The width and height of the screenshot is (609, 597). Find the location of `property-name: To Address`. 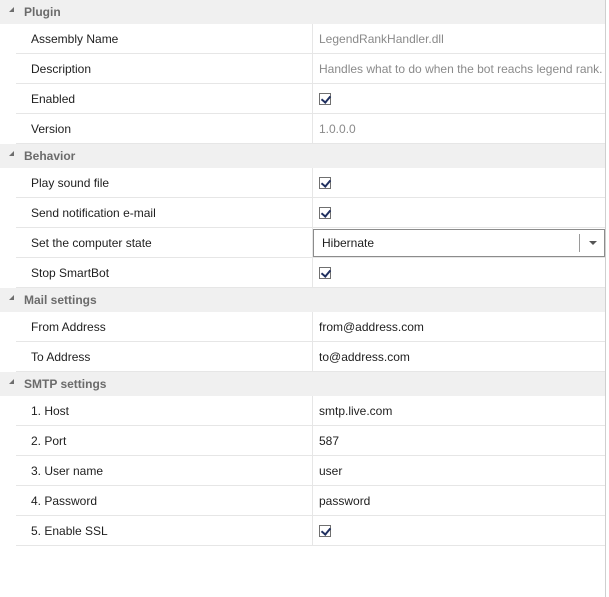

property-name: To Address is located at coordinates (164, 356).